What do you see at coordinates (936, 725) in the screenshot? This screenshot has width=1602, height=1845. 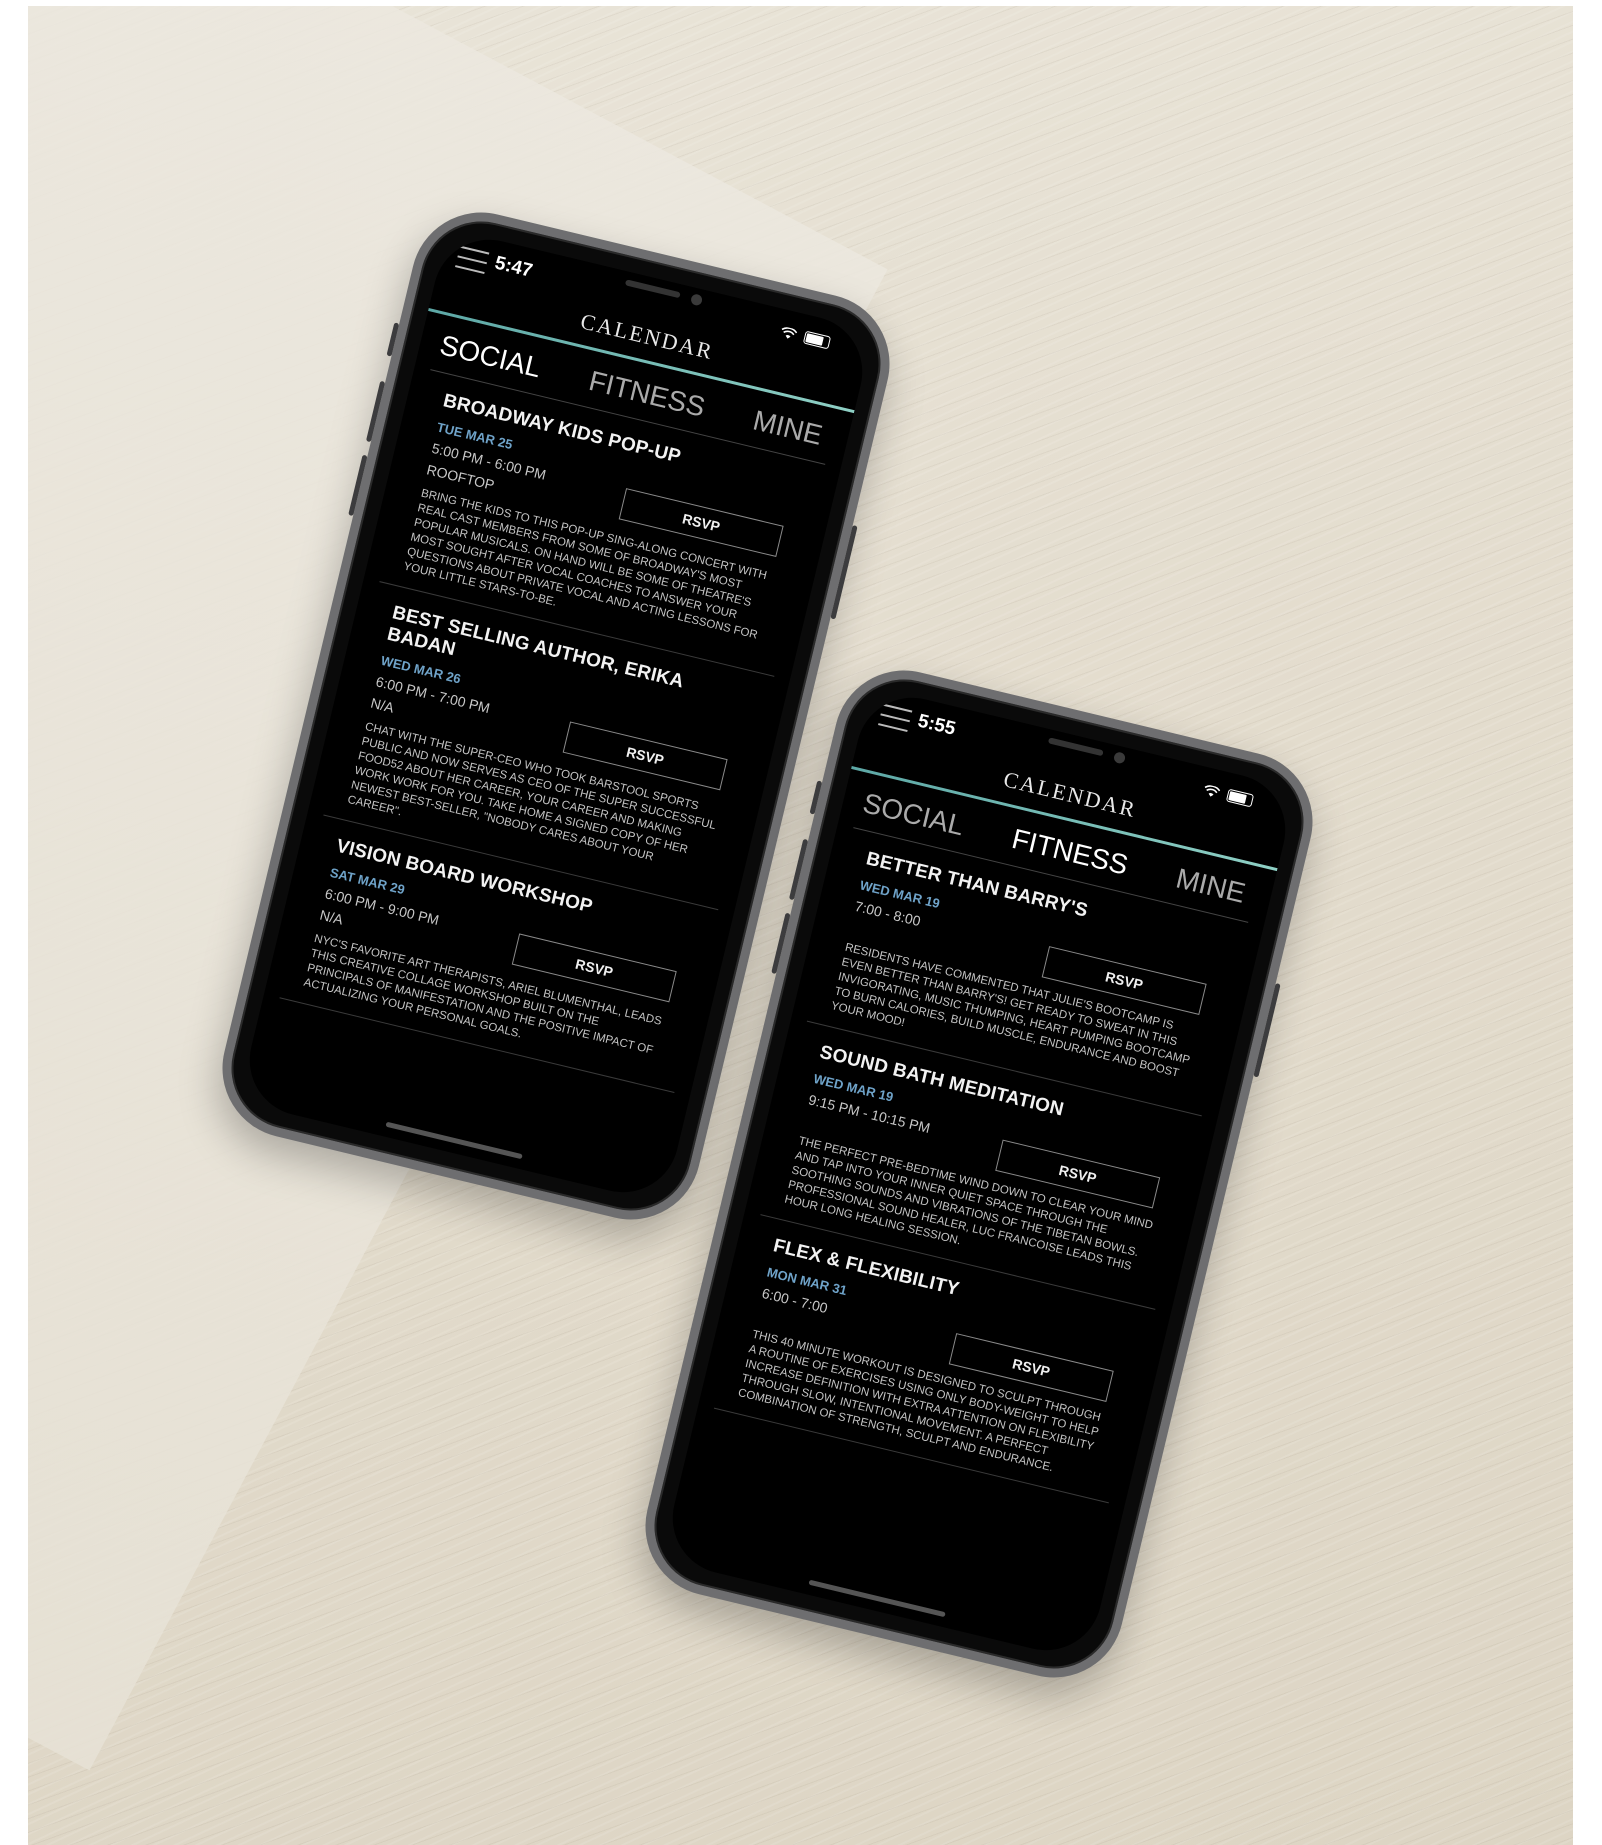 I see `status-time: 5:55` at bounding box center [936, 725].